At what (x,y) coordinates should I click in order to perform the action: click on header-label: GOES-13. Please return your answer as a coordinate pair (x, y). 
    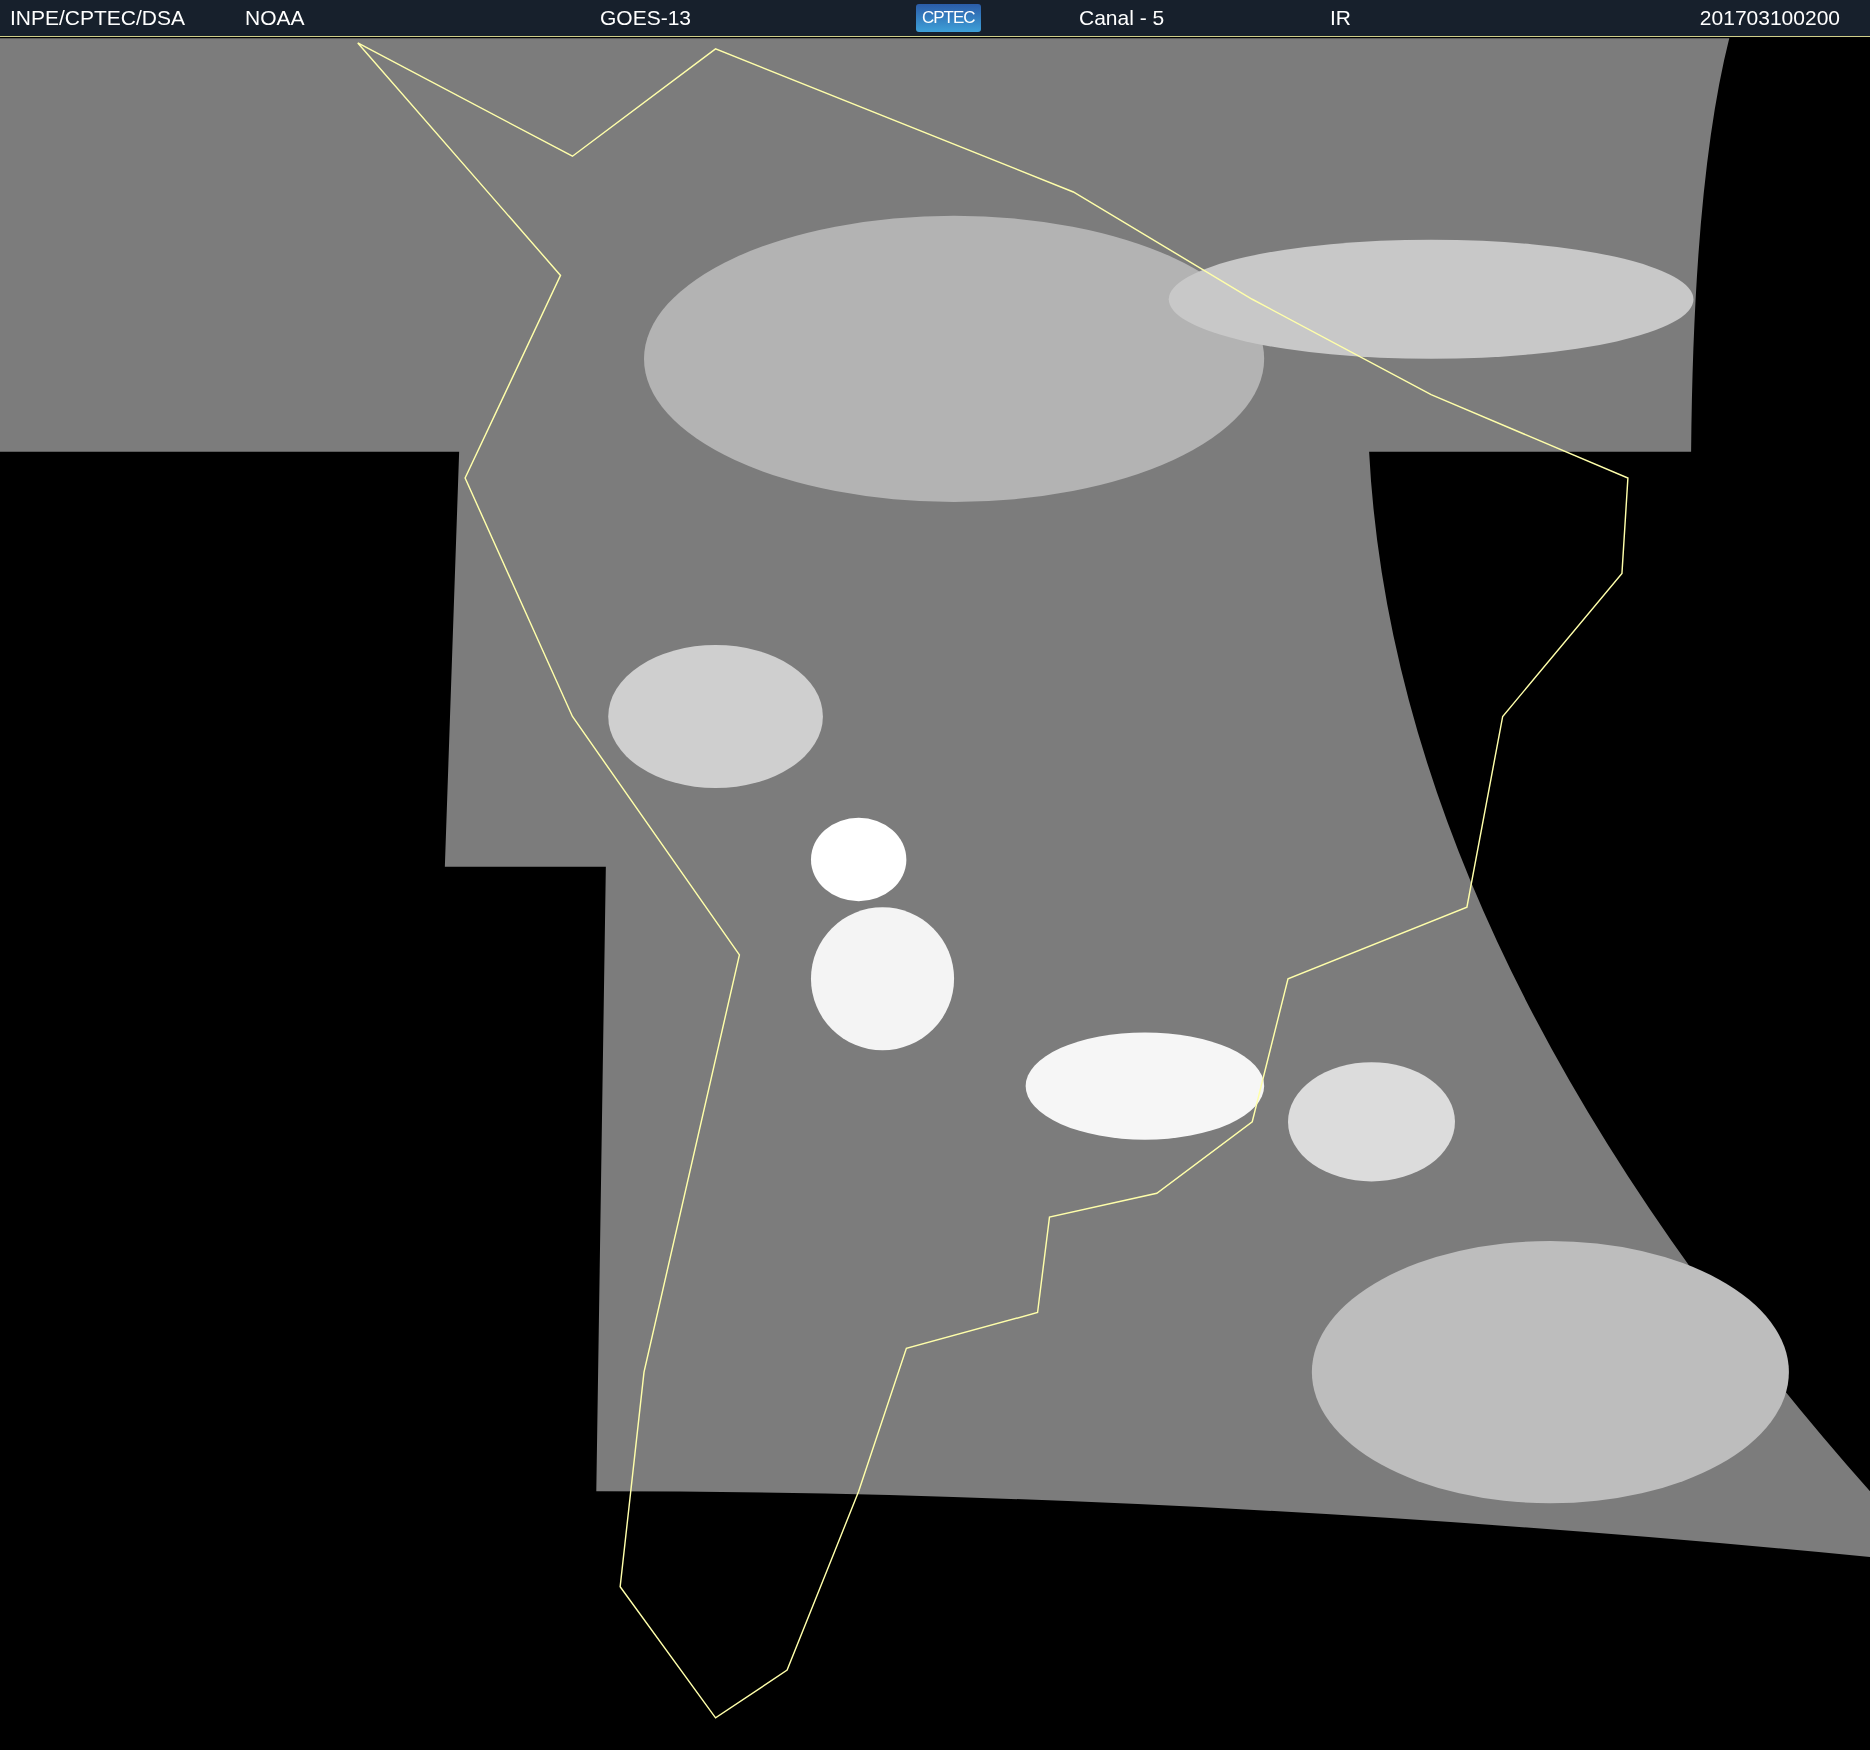
    Looking at the image, I should click on (646, 18).